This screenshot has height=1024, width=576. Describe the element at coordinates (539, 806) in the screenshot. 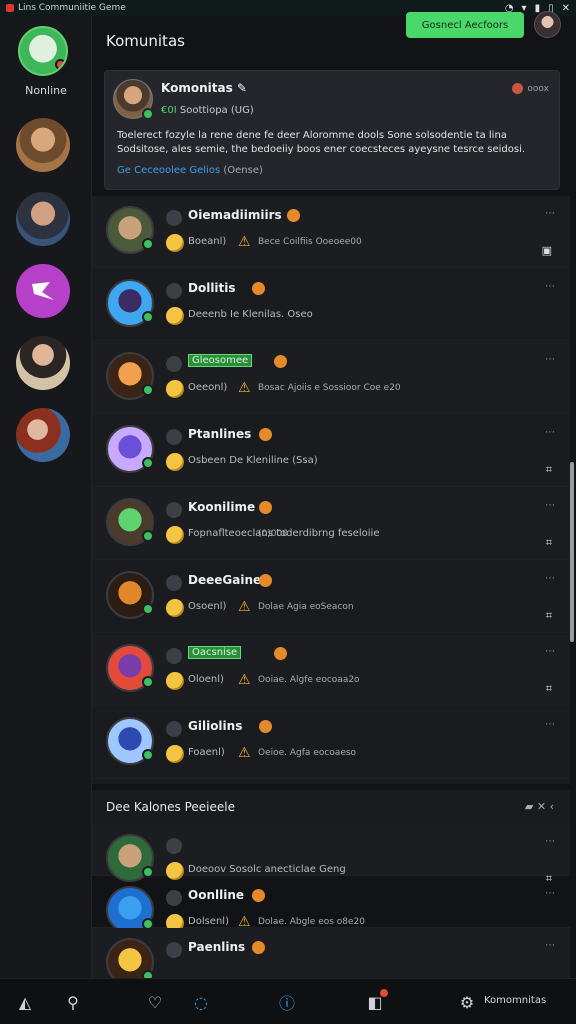

I see `section-tools: ▰ ✕ ‹` at that location.